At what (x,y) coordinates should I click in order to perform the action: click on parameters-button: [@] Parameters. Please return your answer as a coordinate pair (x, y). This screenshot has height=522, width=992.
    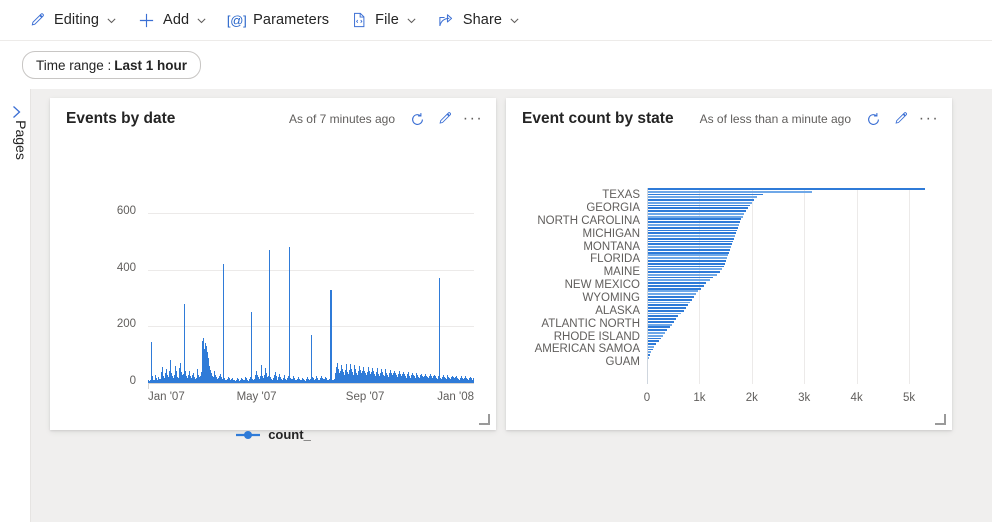
    Looking at the image, I should click on (278, 20).